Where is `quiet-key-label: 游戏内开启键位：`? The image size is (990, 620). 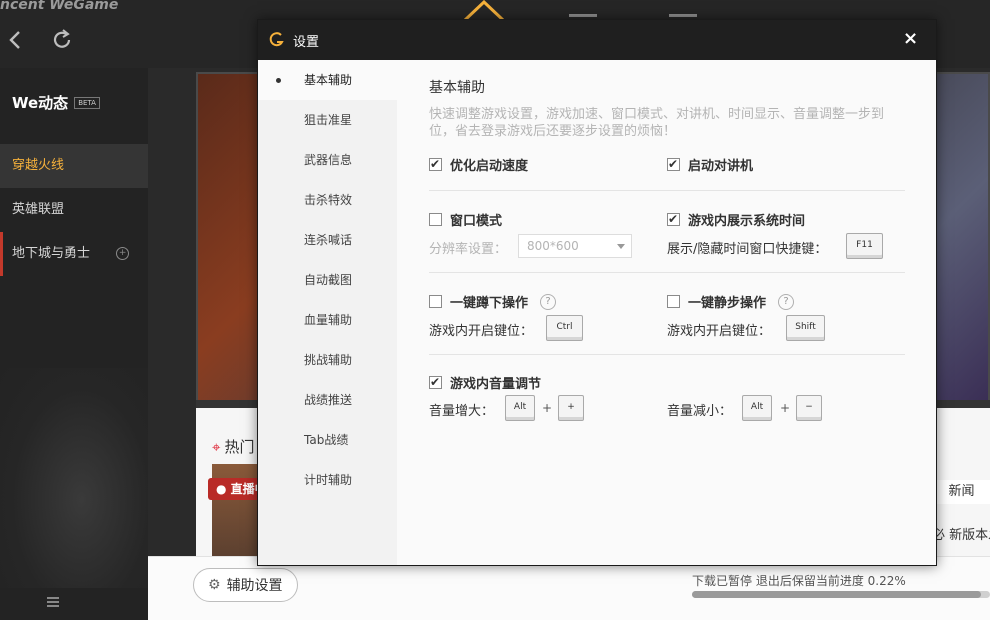
quiet-key-label: 游戏内开启键位： is located at coordinates (719, 331).